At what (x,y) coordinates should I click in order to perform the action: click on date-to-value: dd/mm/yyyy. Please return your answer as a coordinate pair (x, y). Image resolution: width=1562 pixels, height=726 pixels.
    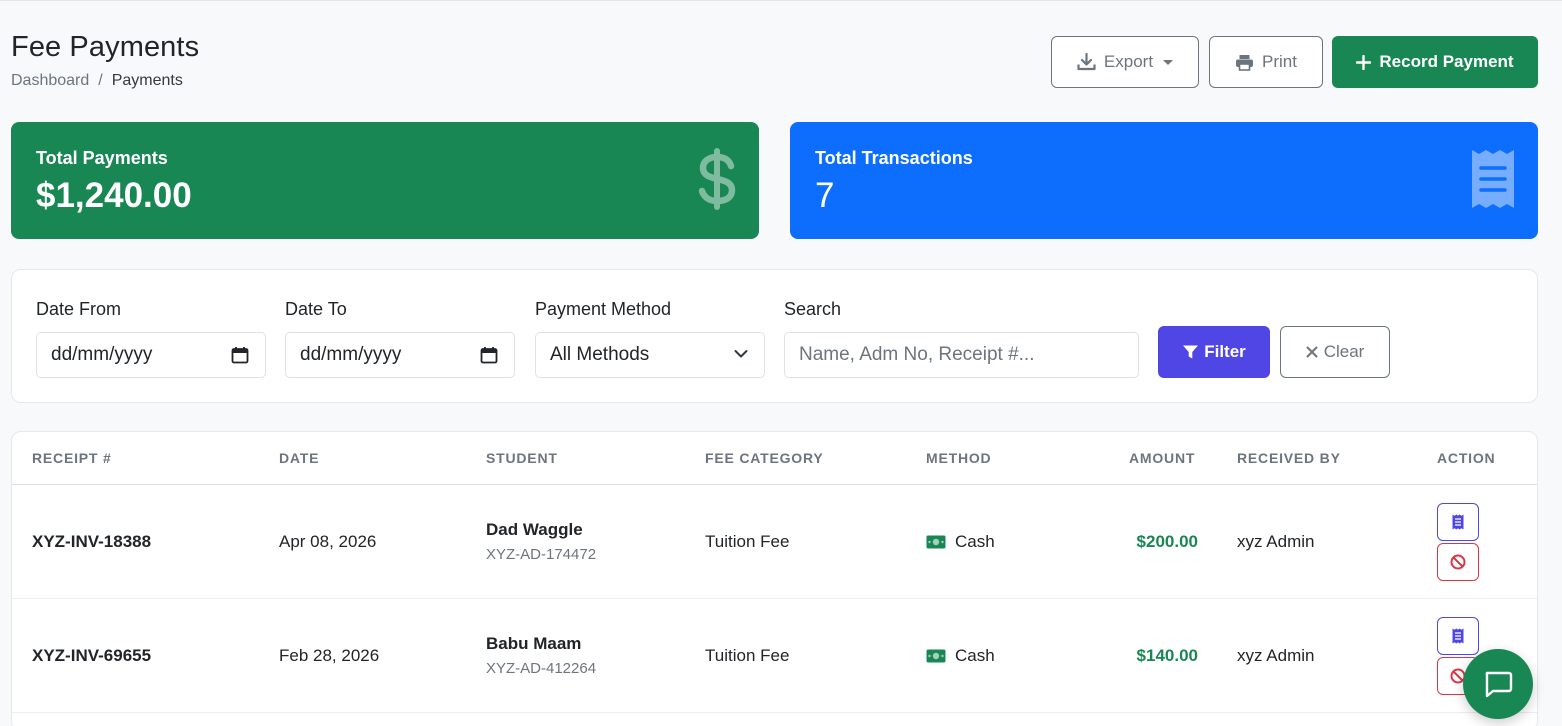
    Looking at the image, I should click on (351, 354).